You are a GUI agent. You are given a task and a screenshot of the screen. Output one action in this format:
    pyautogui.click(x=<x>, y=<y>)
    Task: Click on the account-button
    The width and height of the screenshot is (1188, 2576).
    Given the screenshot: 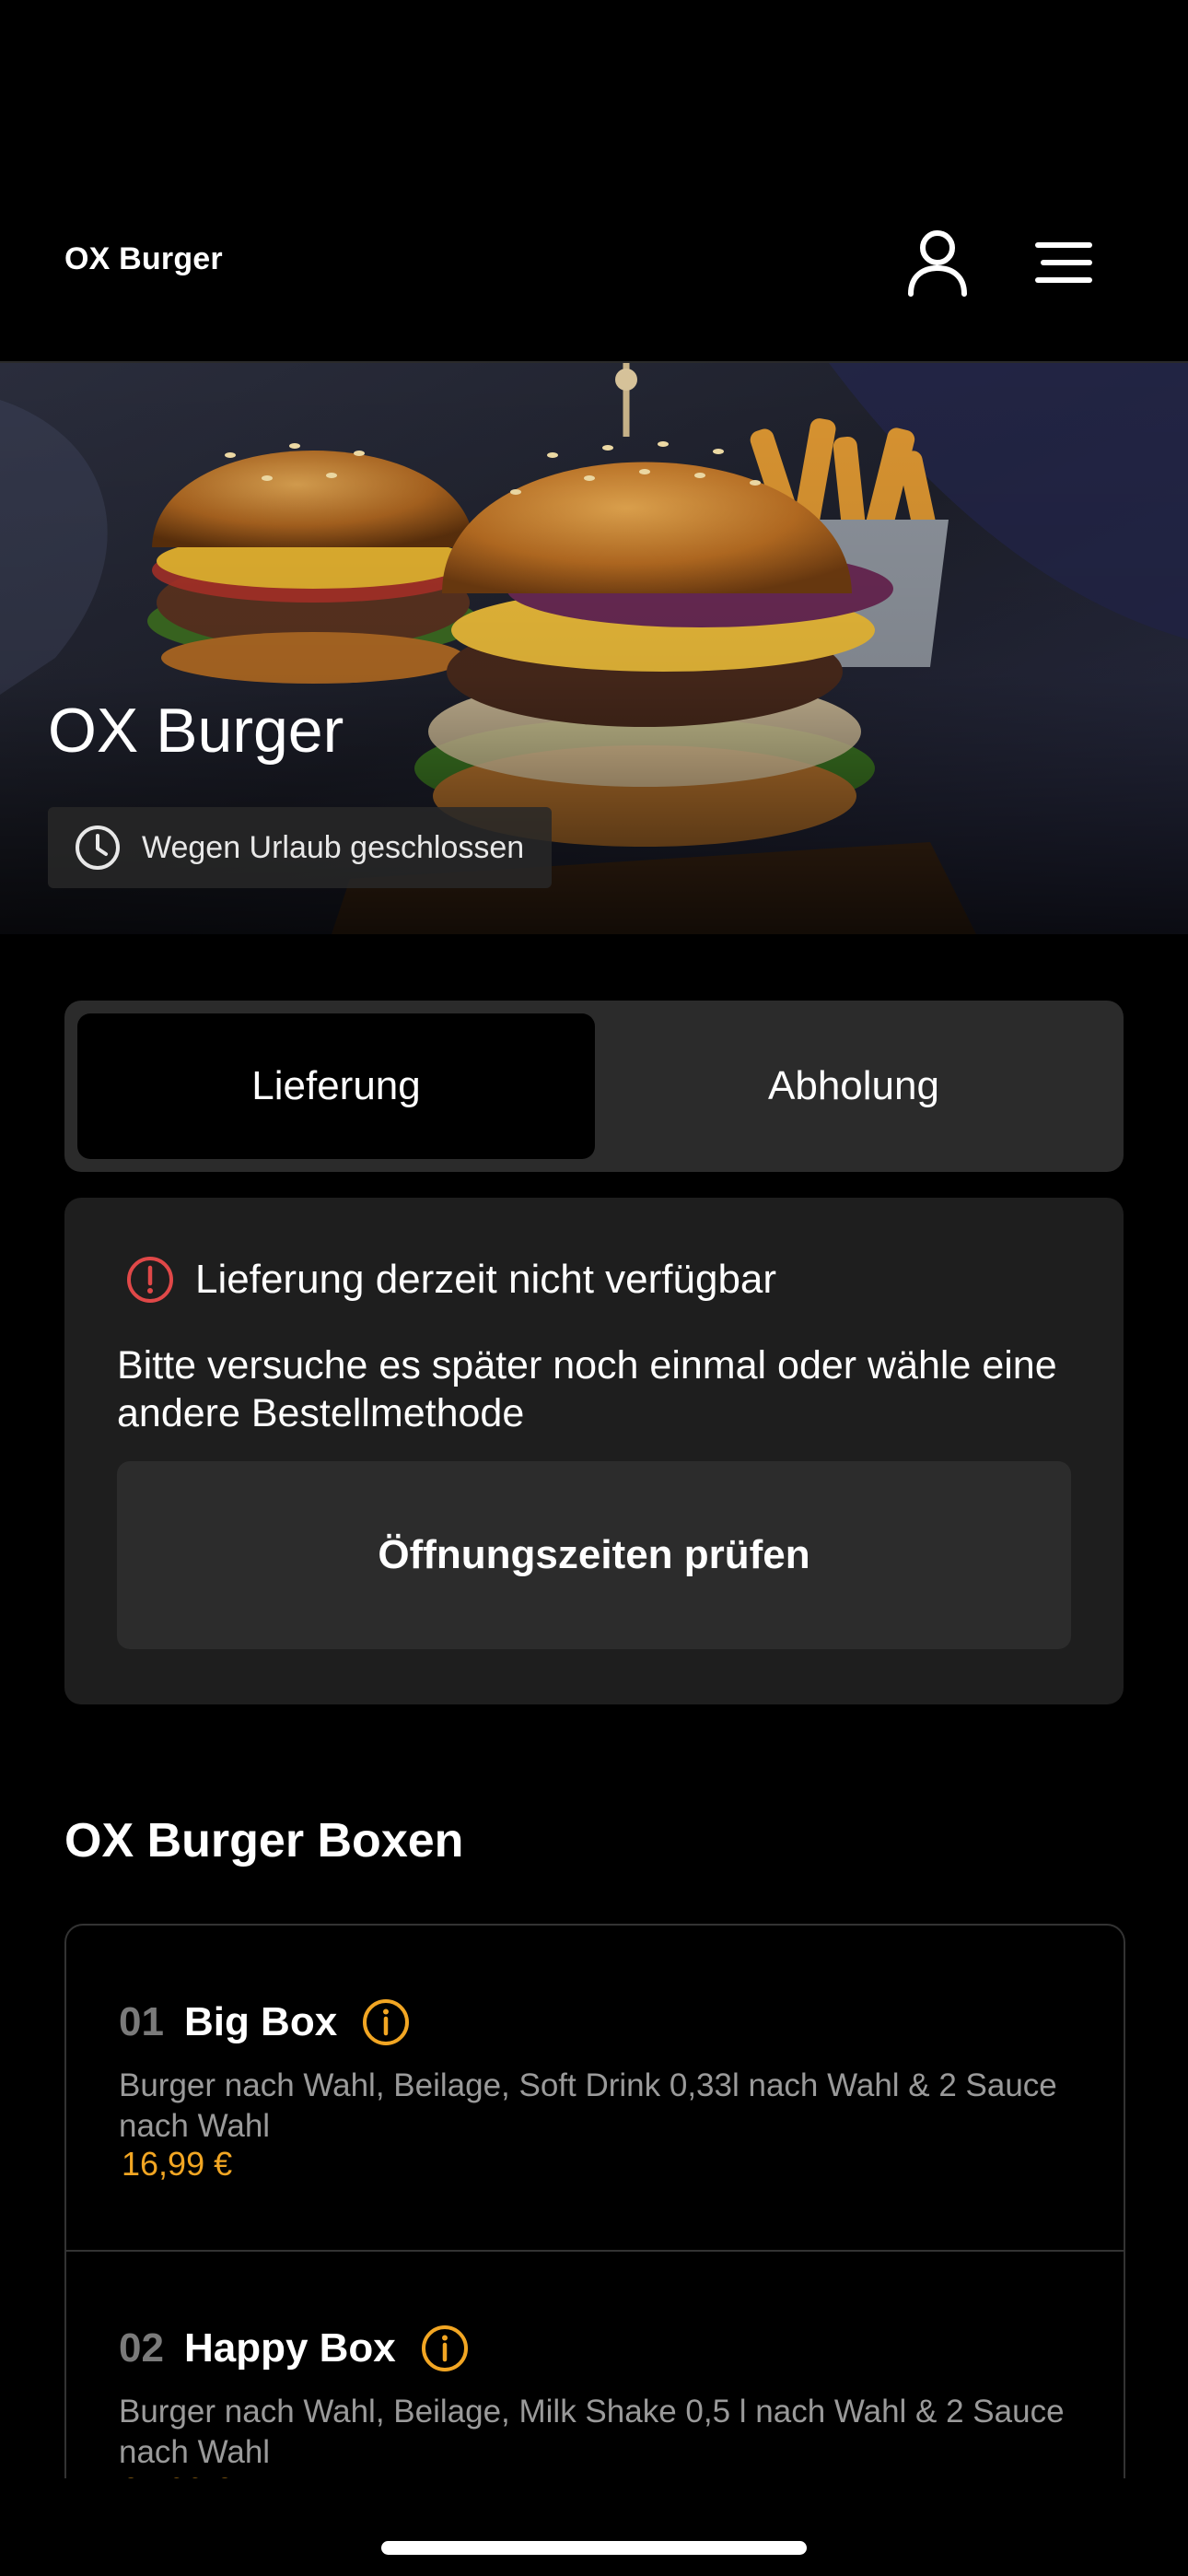 What is the action you would take?
    pyautogui.click(x=937, y=262)
    